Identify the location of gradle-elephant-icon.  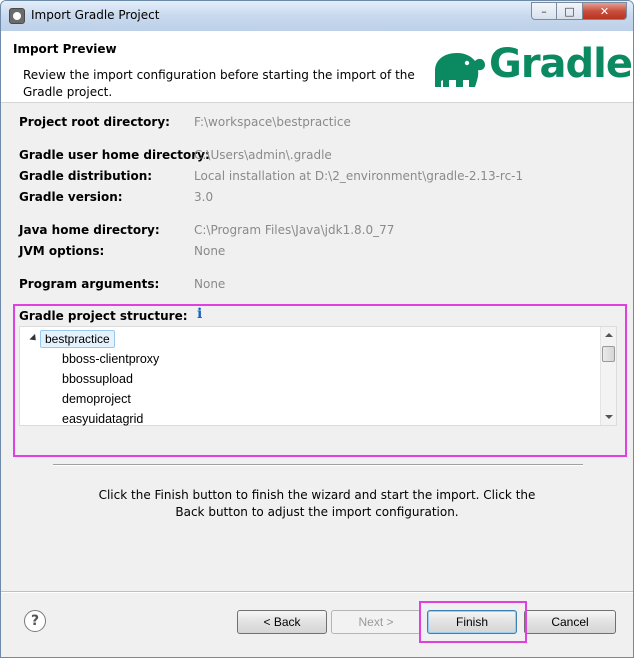
(460, 70).